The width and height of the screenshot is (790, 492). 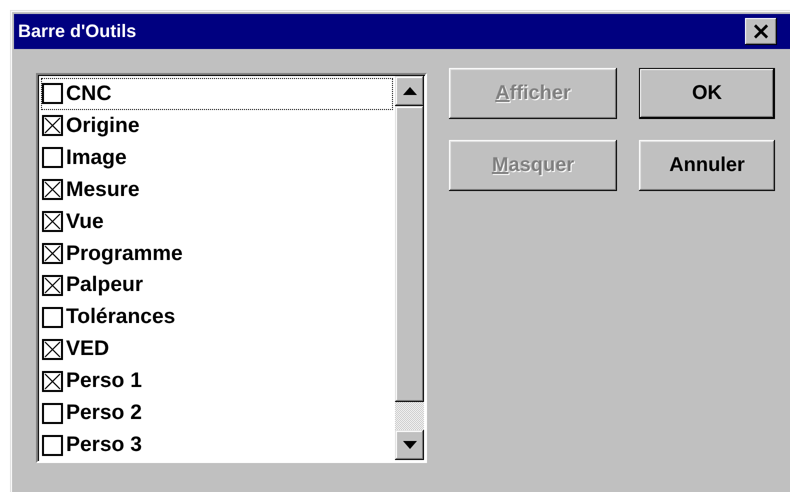 I want to click on scroll-up-button, so click(x=409, y=91).